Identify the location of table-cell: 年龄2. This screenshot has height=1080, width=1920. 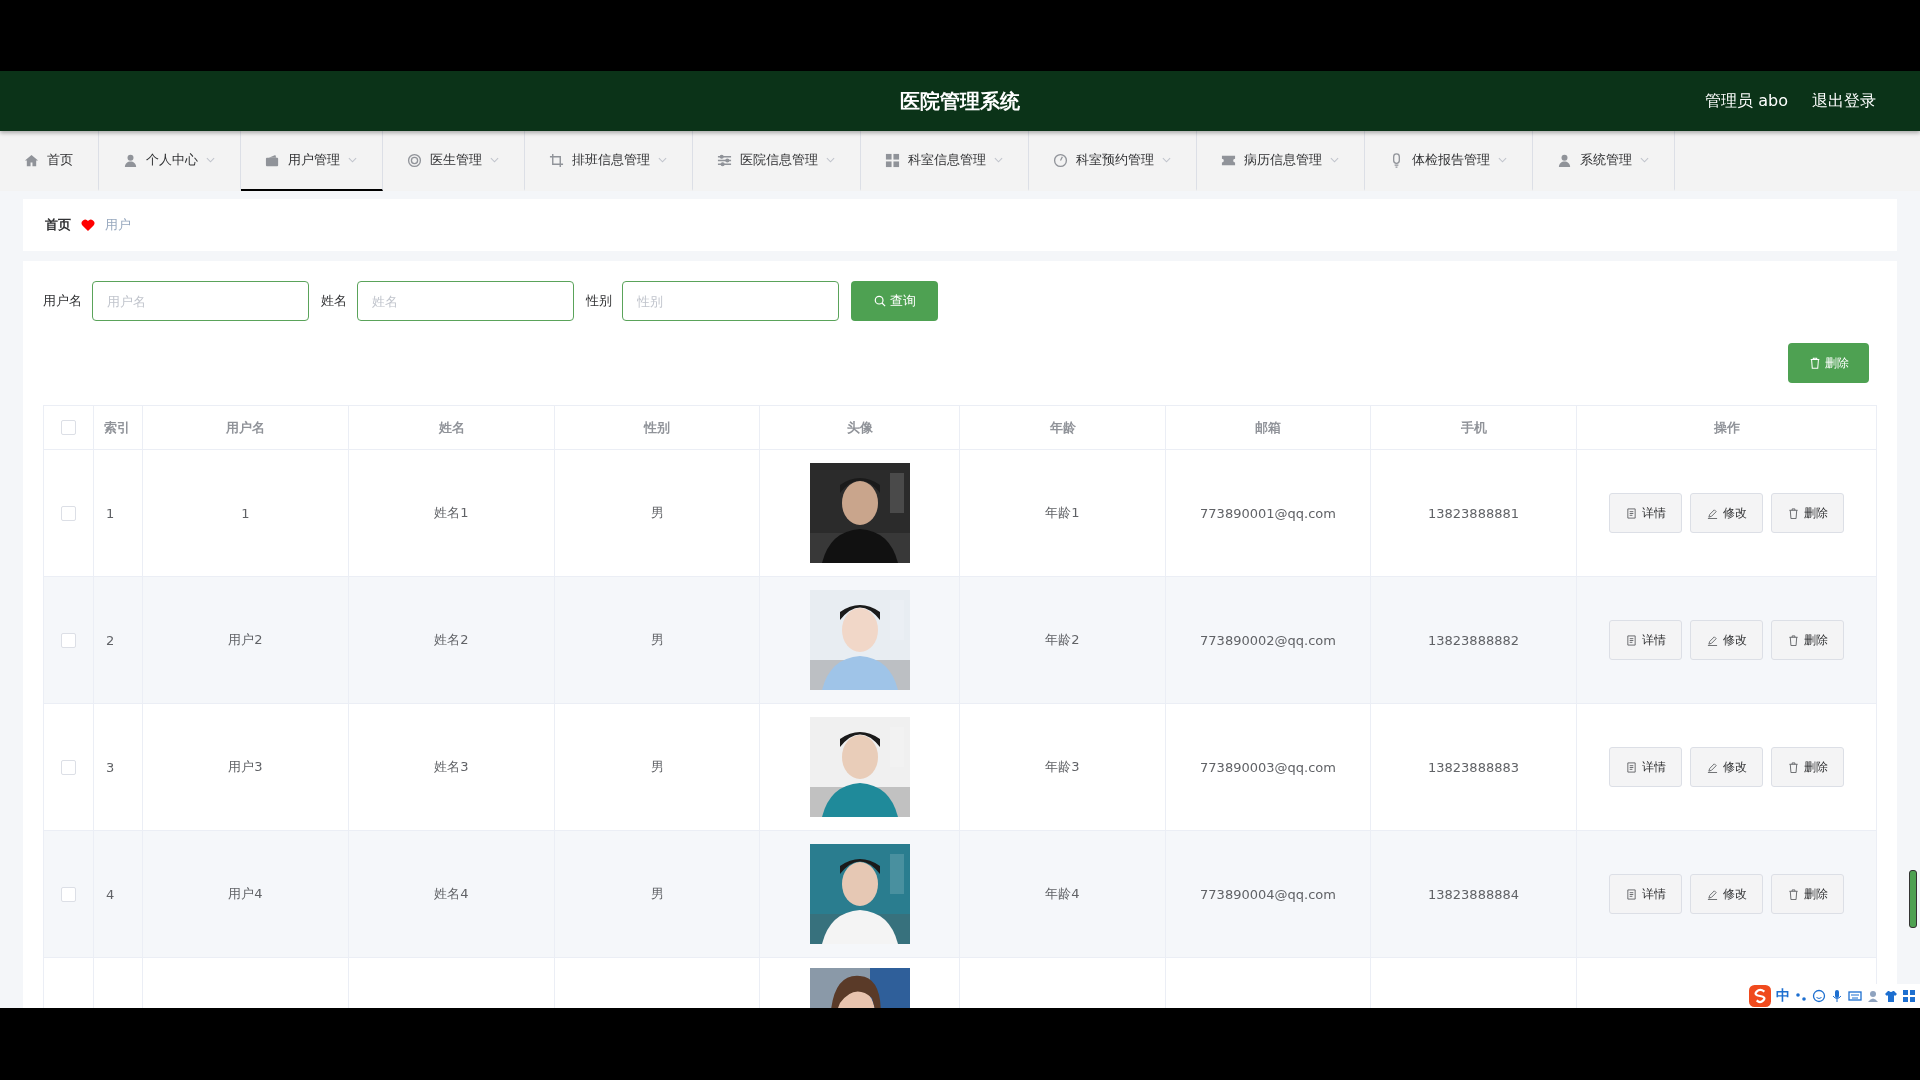
(1062, 640).